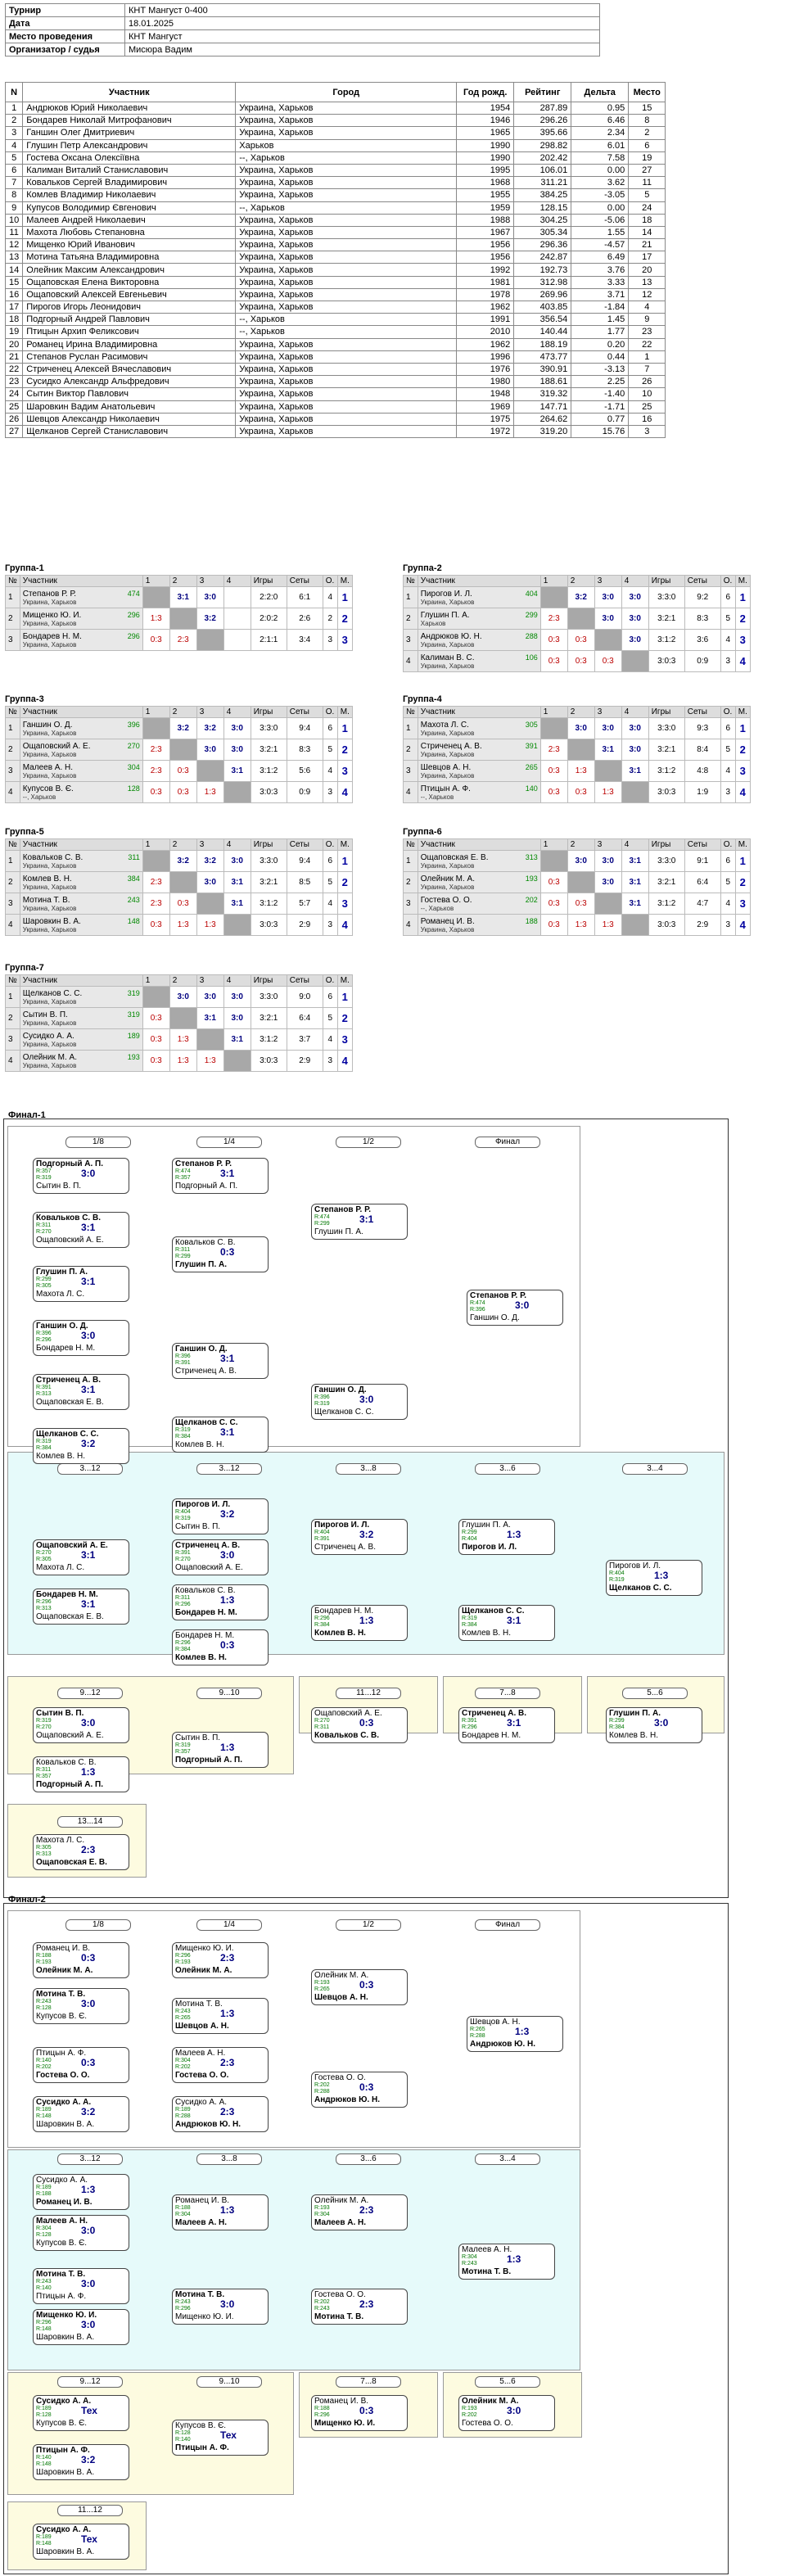  I want to click on group-header: Сеты, so click(304, 712).